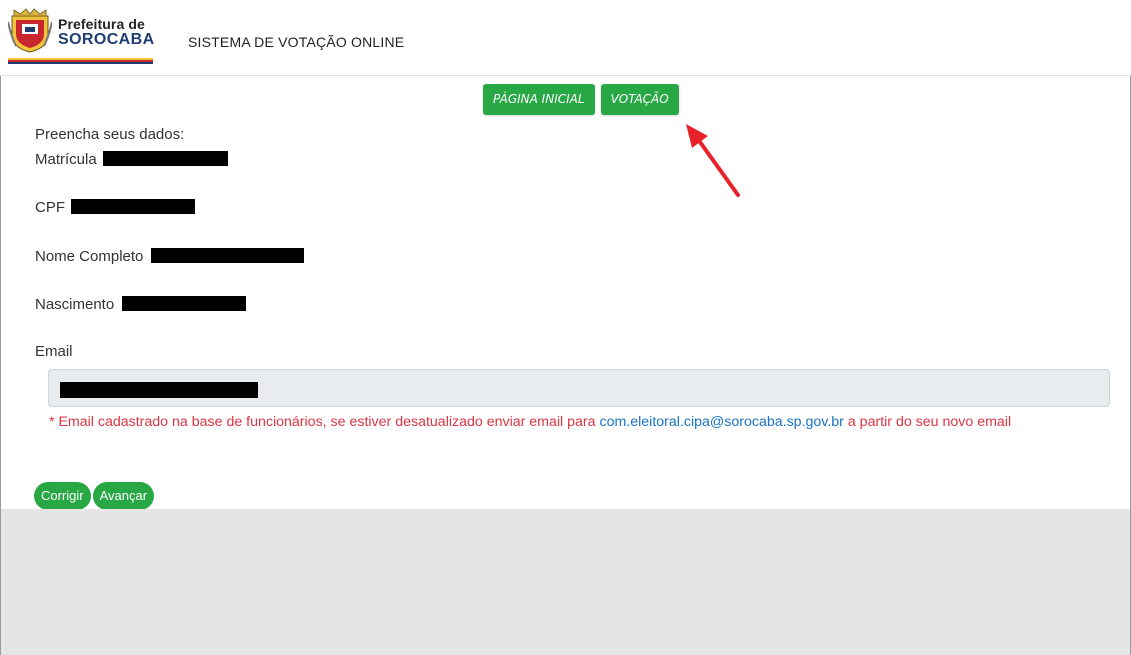  What do you see at coordinates (62, 496) in the screenshot?
I see `correct-button: Corrigir` at bounding box center [62, 496].